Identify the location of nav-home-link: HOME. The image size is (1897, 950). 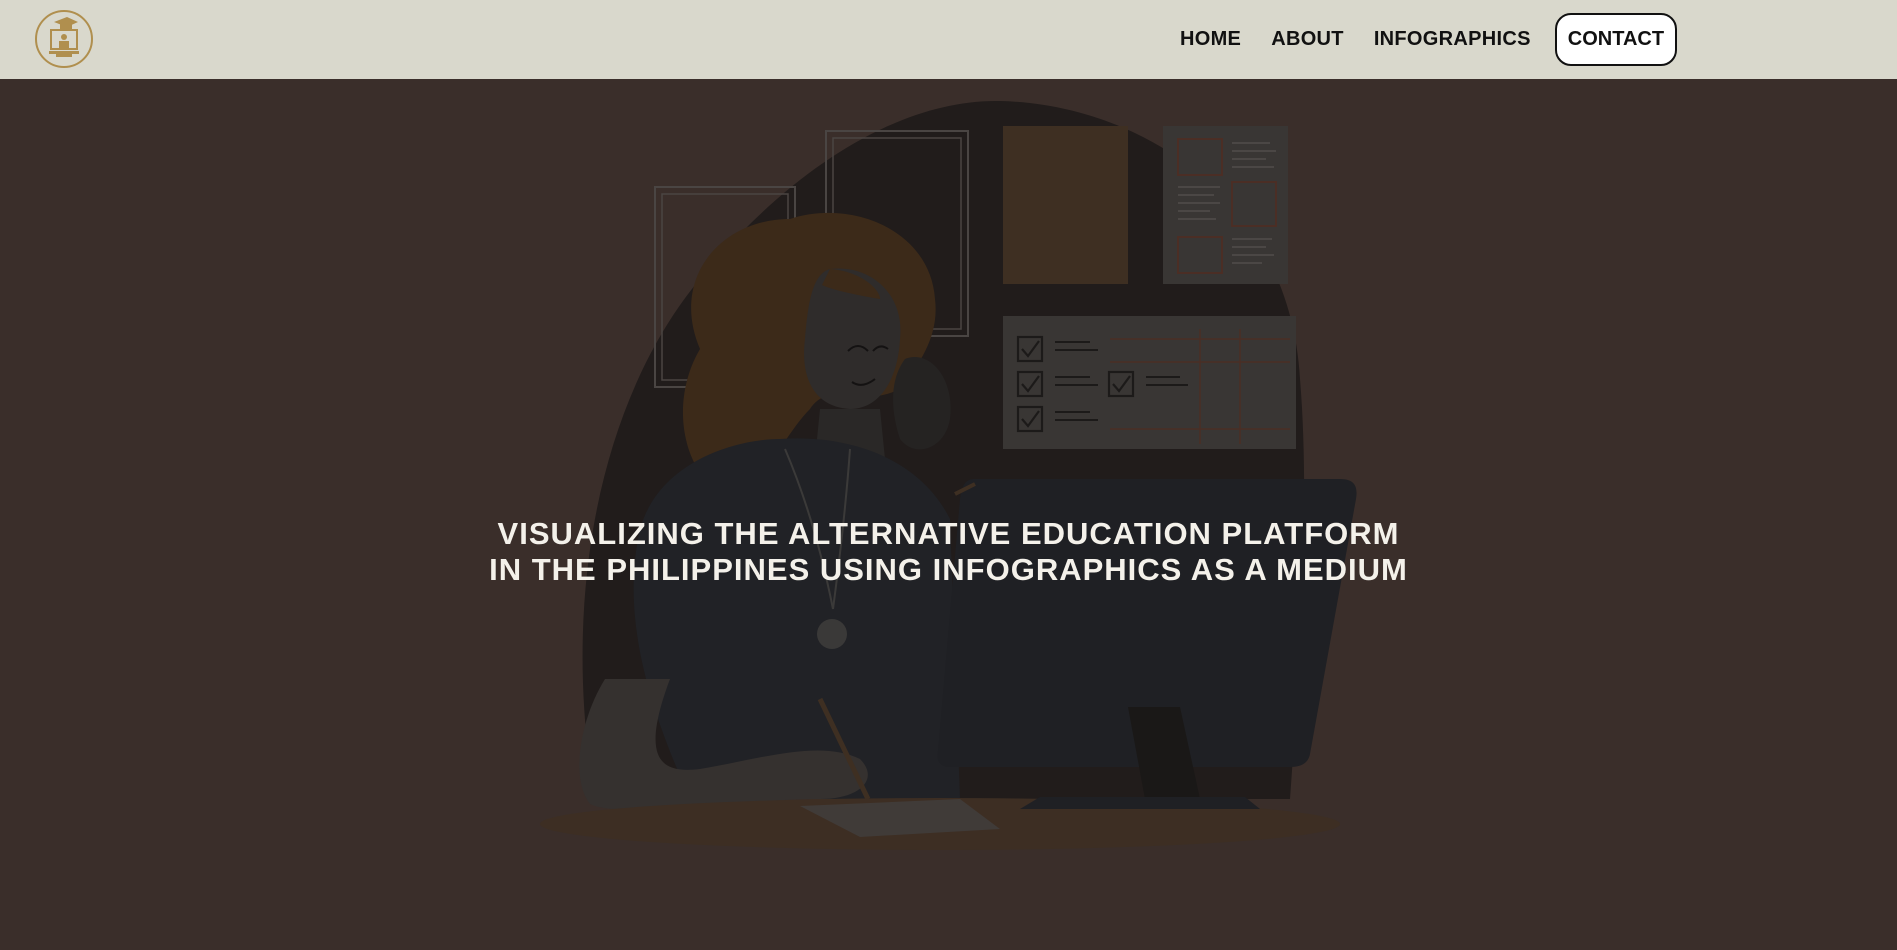
(1210, 39).